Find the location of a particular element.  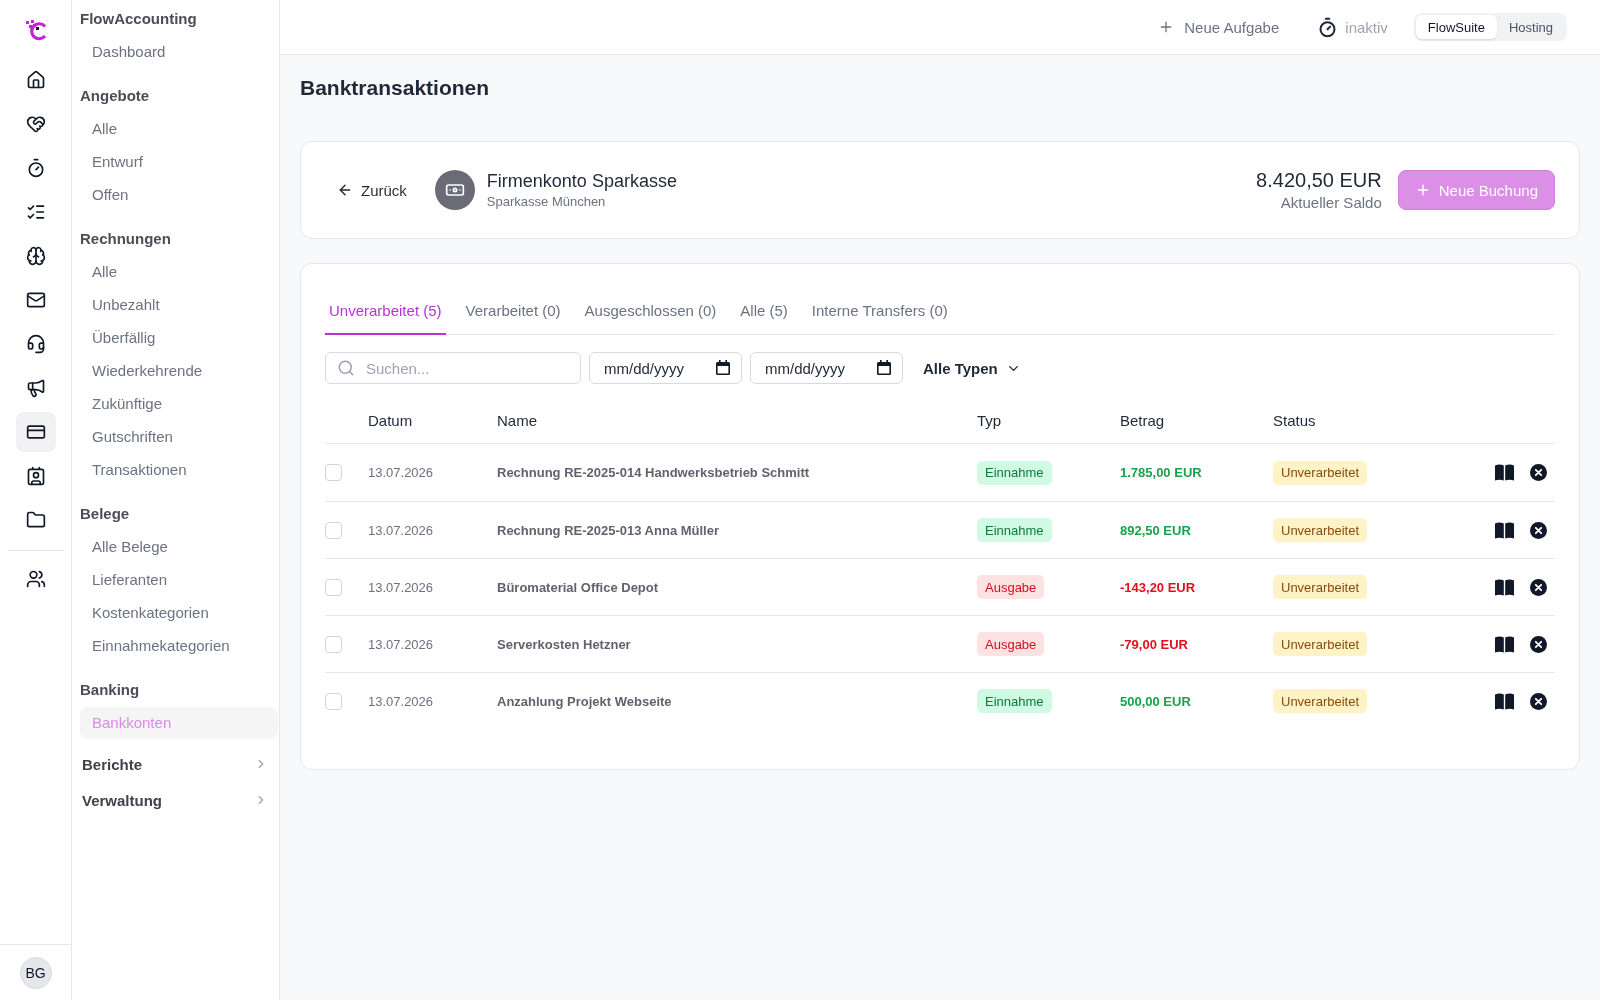

timer-status: inaktiv is located at coordinates (1366, 27).